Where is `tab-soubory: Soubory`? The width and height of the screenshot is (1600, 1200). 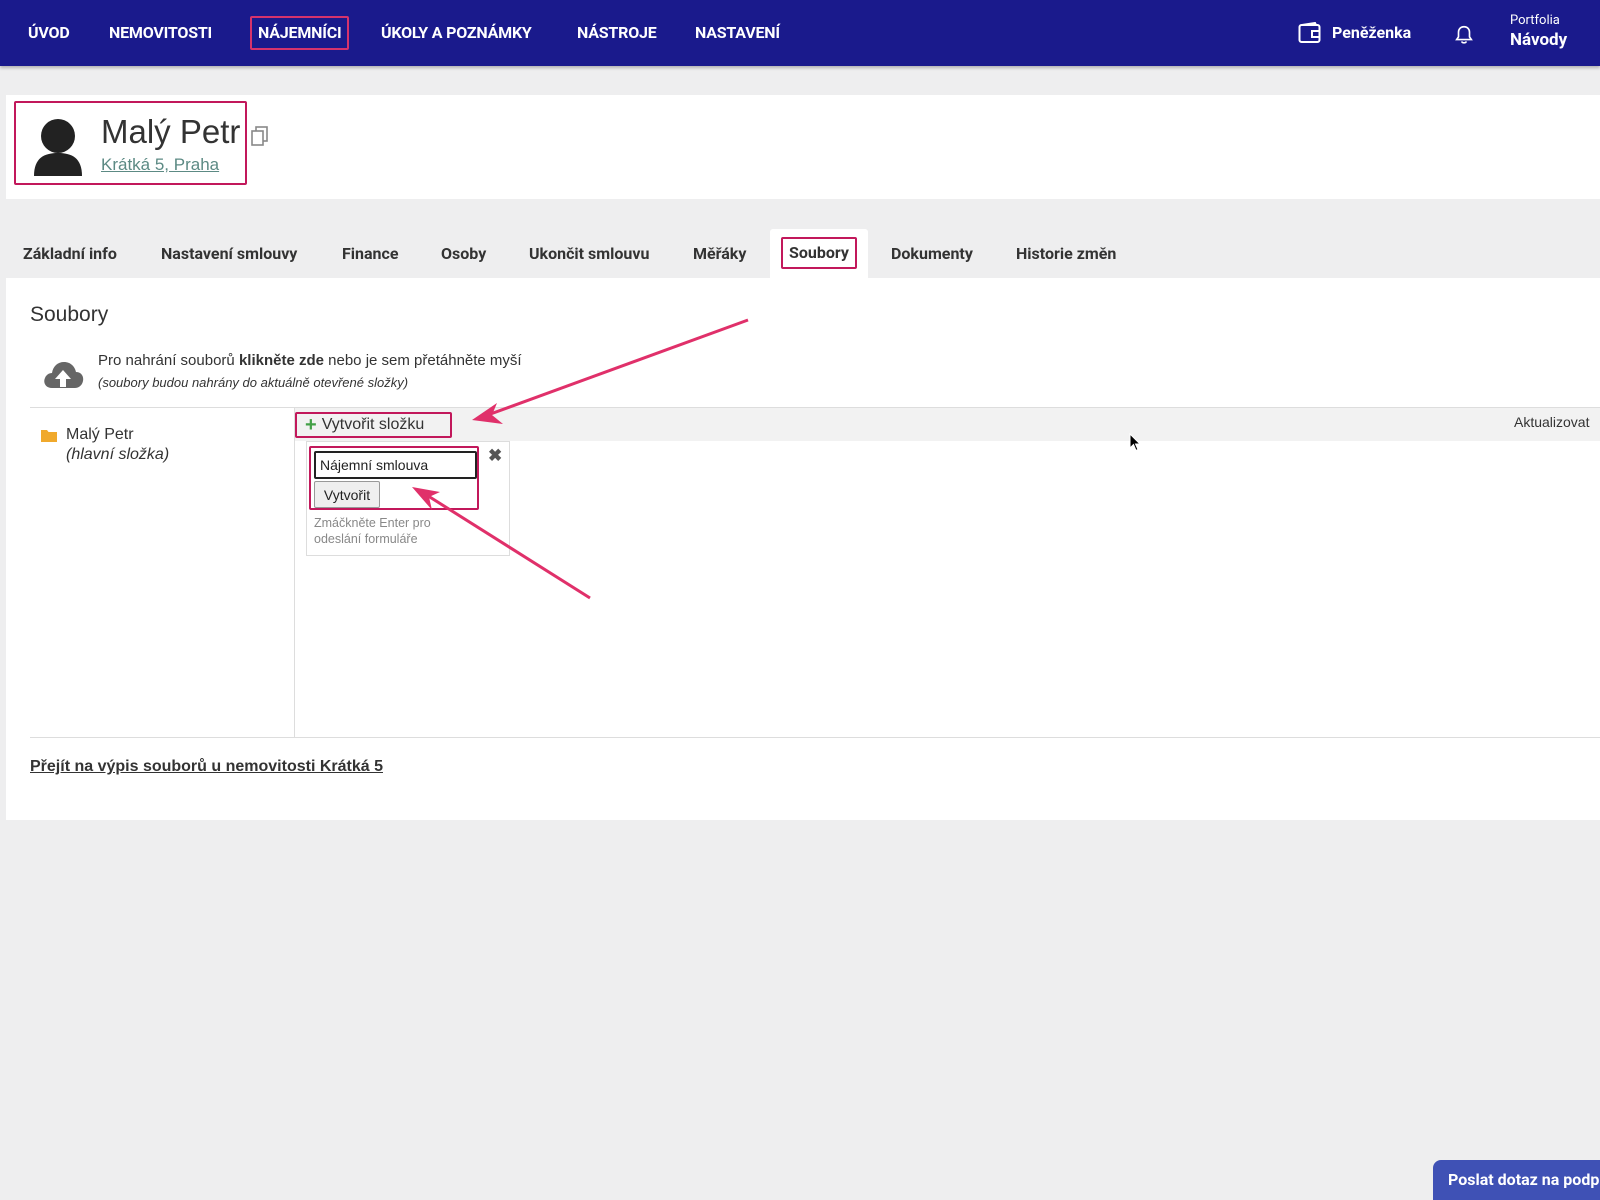
tab-soubory: Soubory is located at coordinates (819, 254).